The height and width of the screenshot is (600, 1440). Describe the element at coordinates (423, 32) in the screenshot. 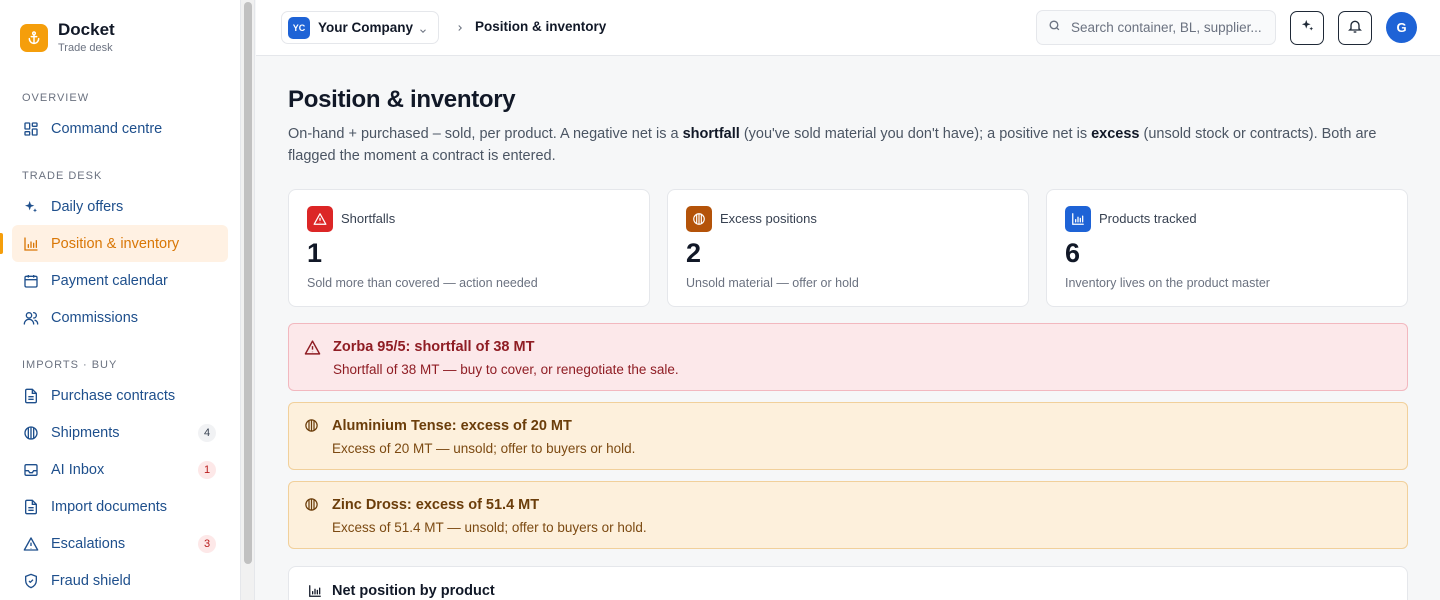

I see `chevron-down-icon` at that location.